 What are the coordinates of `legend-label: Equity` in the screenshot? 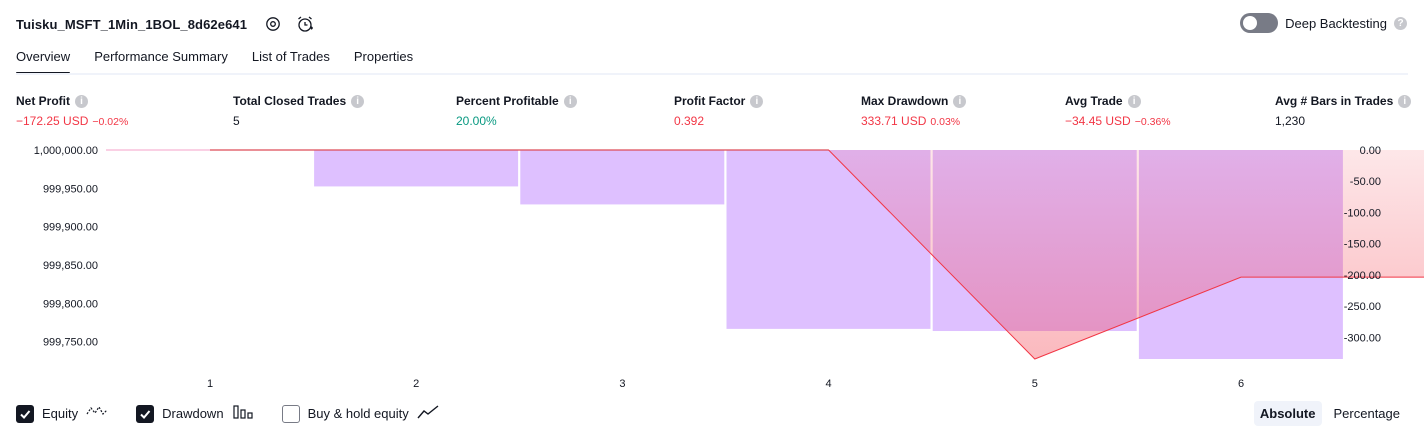 It's located at (60, 413).